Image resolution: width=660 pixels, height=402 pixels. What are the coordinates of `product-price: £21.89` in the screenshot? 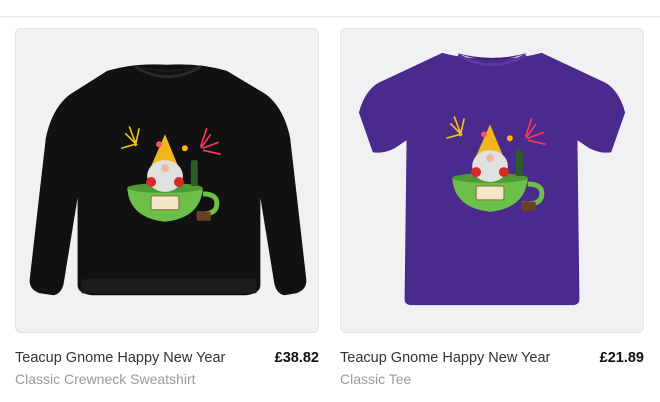 It's located at (621, 358).